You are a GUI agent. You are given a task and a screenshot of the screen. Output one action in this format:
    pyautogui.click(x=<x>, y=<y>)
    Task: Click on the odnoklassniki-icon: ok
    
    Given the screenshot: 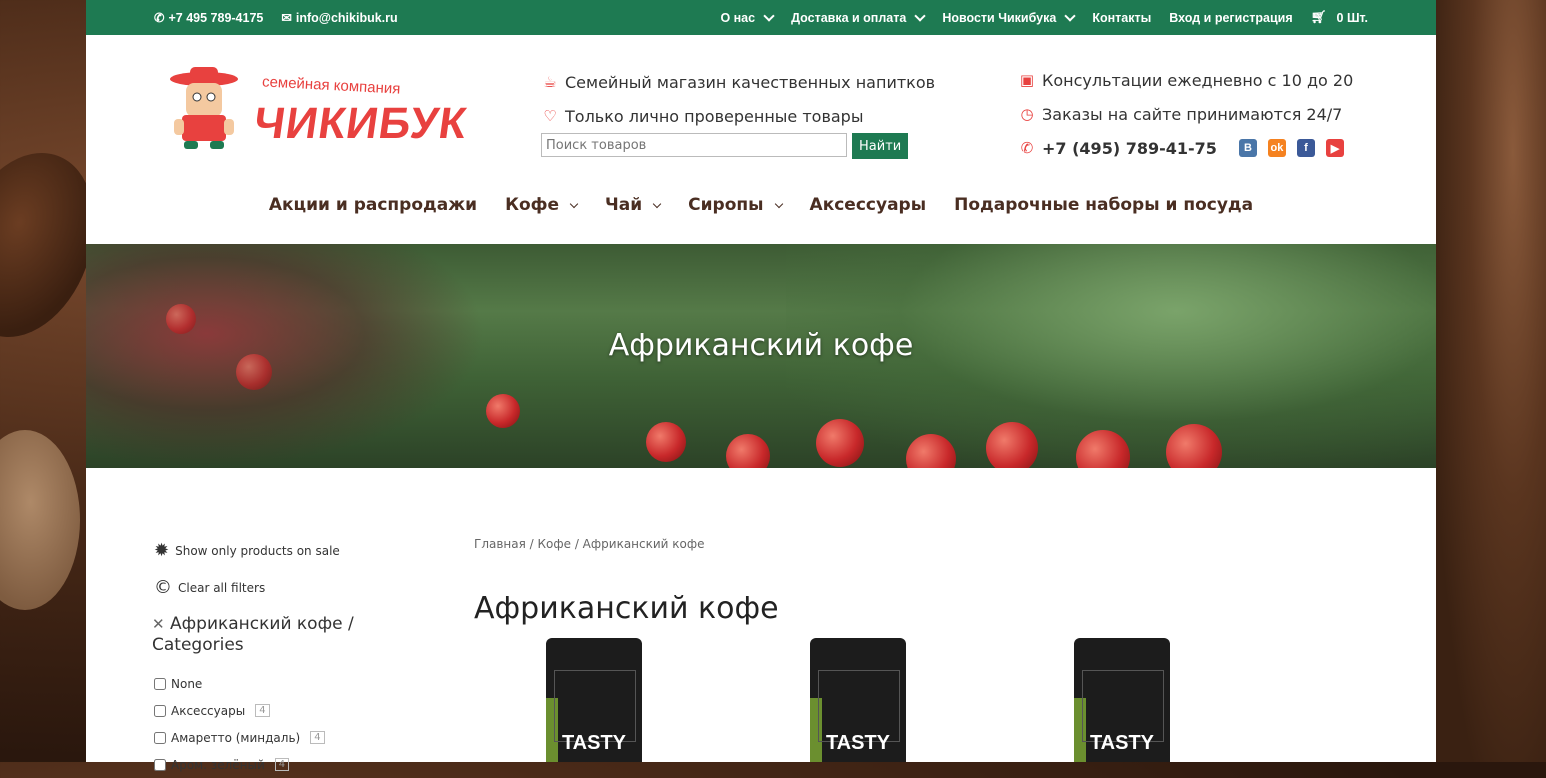 What is the action you would take?
    pyautogui.click(x=1276, y=148)
    